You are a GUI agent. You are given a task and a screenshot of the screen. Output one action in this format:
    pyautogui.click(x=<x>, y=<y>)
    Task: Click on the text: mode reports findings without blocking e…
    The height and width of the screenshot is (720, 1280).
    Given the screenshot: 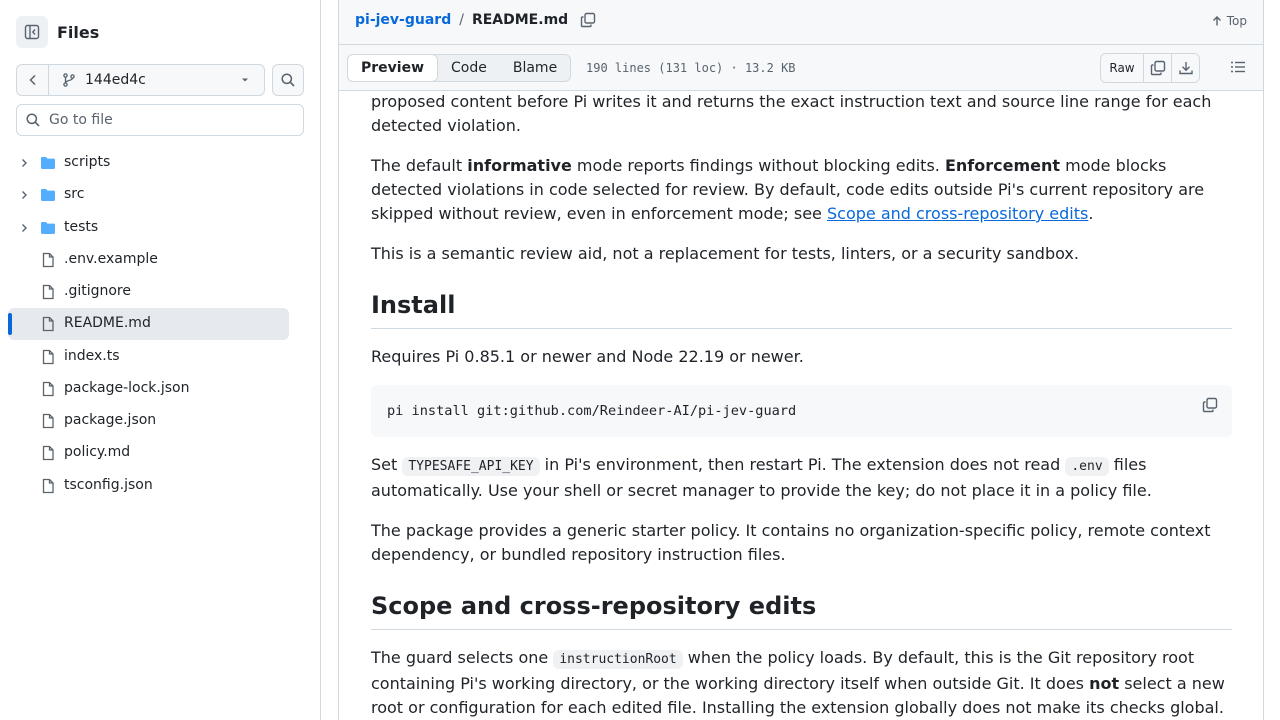 What is the action you would take?
    pyautogui.click(x=758, y=165)
    